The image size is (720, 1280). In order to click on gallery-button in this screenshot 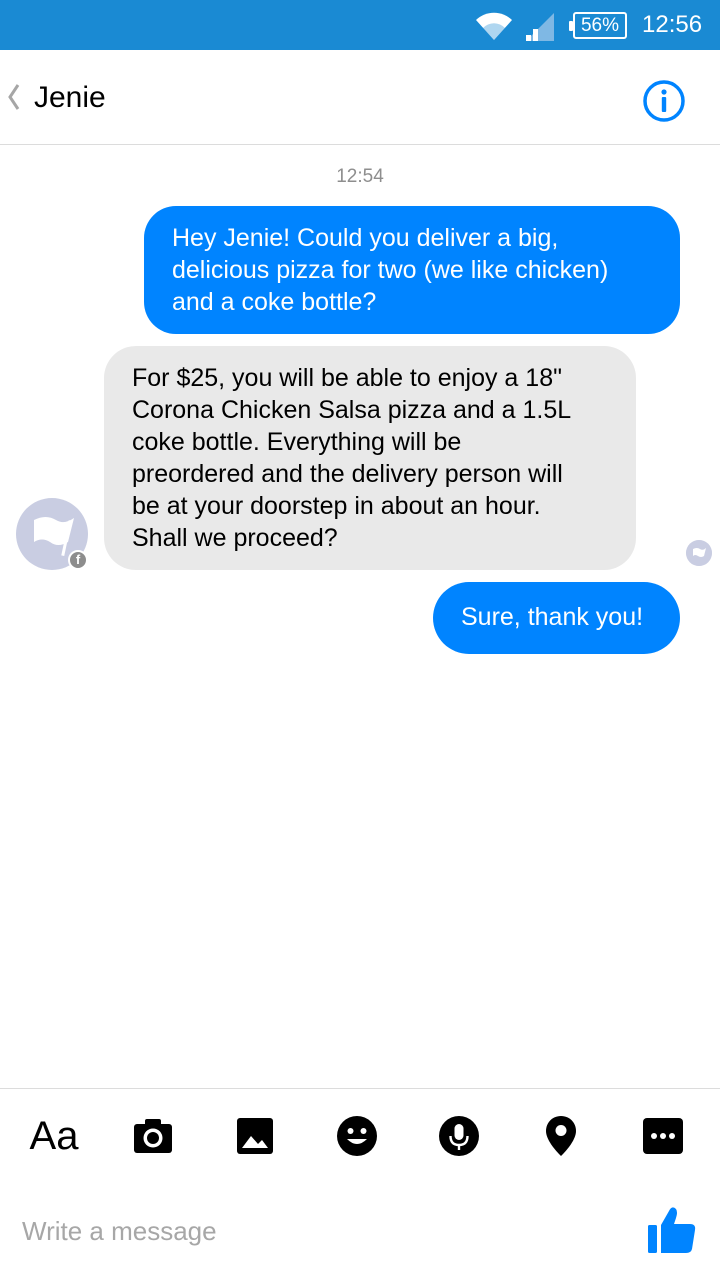, I will do `click(255, 1136)`.